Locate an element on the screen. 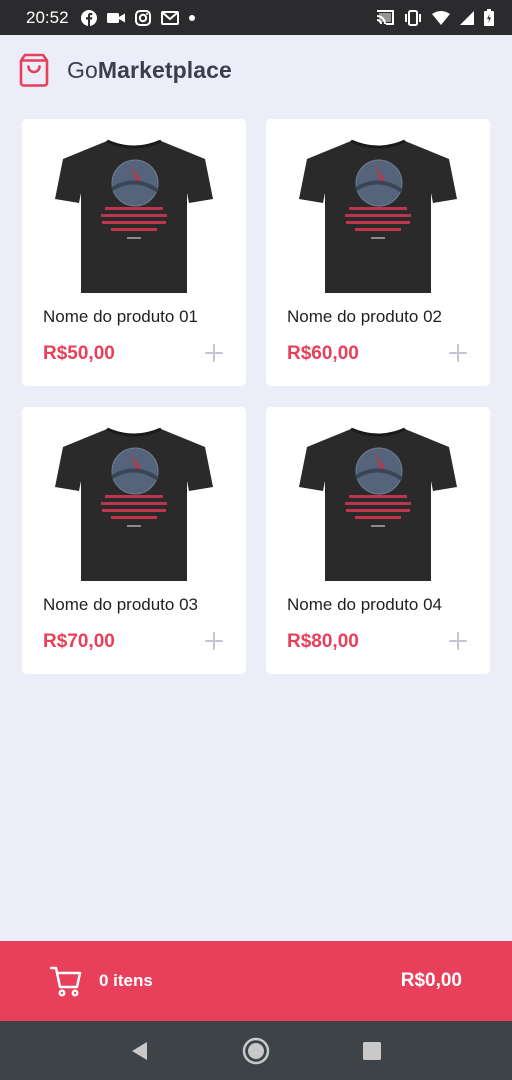 This screenshot has height=1080, width=512. home-circle-icon is located at coordinates (256, 1050).